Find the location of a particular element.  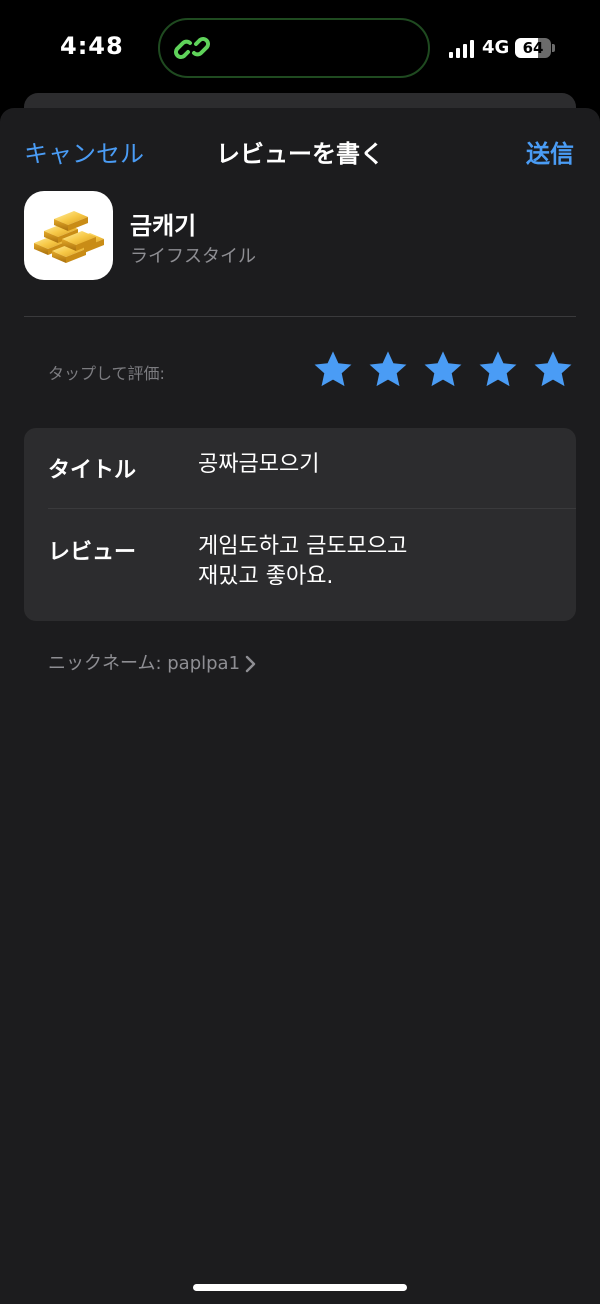

review-label: レビュー is located at coordinates (92, 552).